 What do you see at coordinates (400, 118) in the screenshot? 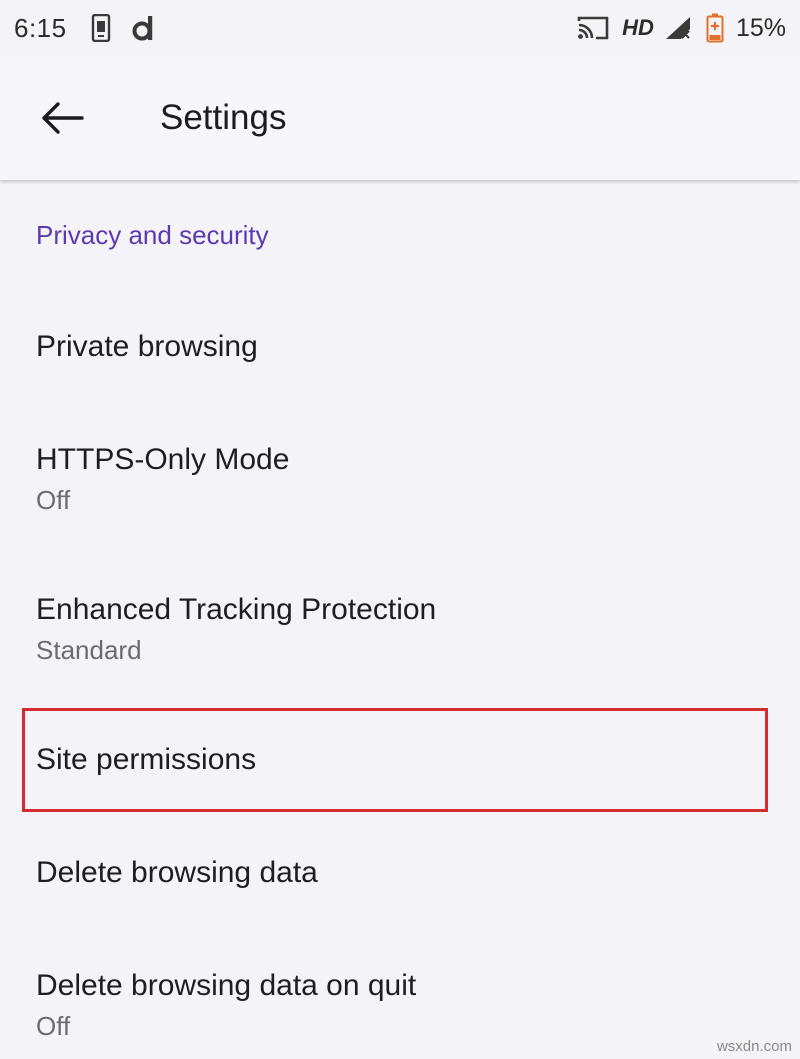
I see `app-bar: Settings` at bounding box center [400, 118].